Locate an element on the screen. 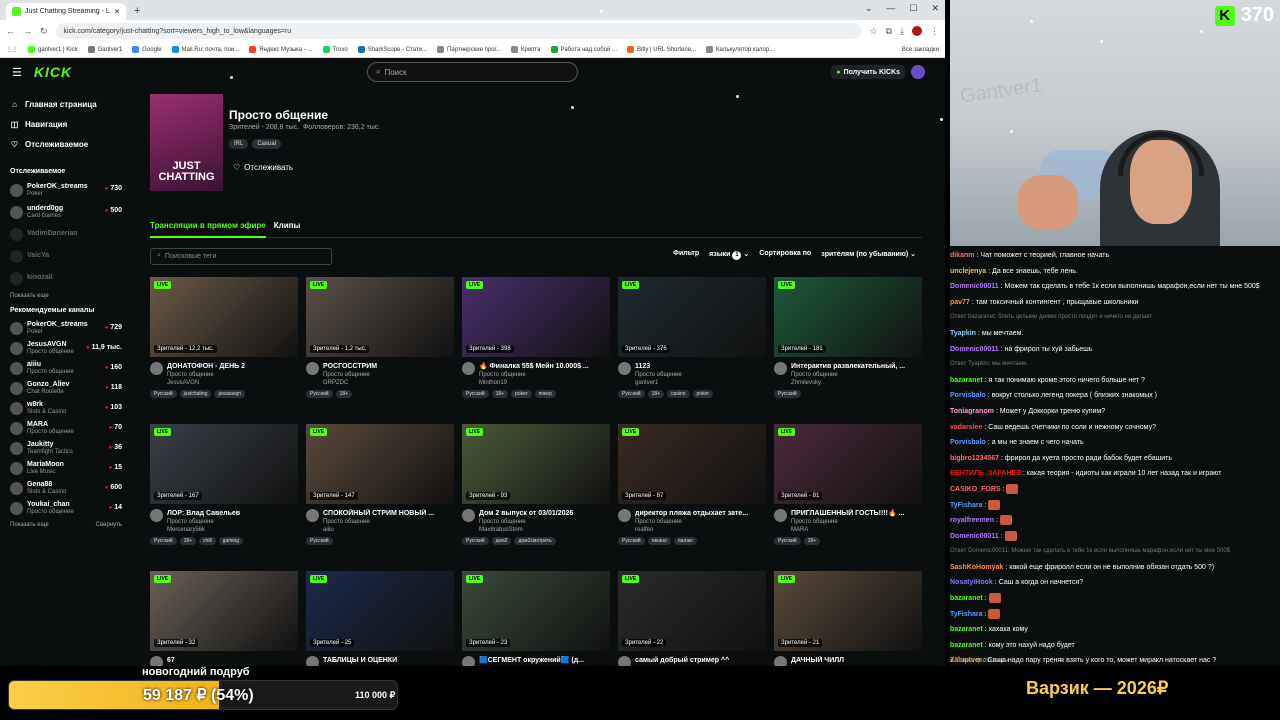 The image size is (1280, 720). streamer-name: Mercenary56k is located at coordinates (231, 530).